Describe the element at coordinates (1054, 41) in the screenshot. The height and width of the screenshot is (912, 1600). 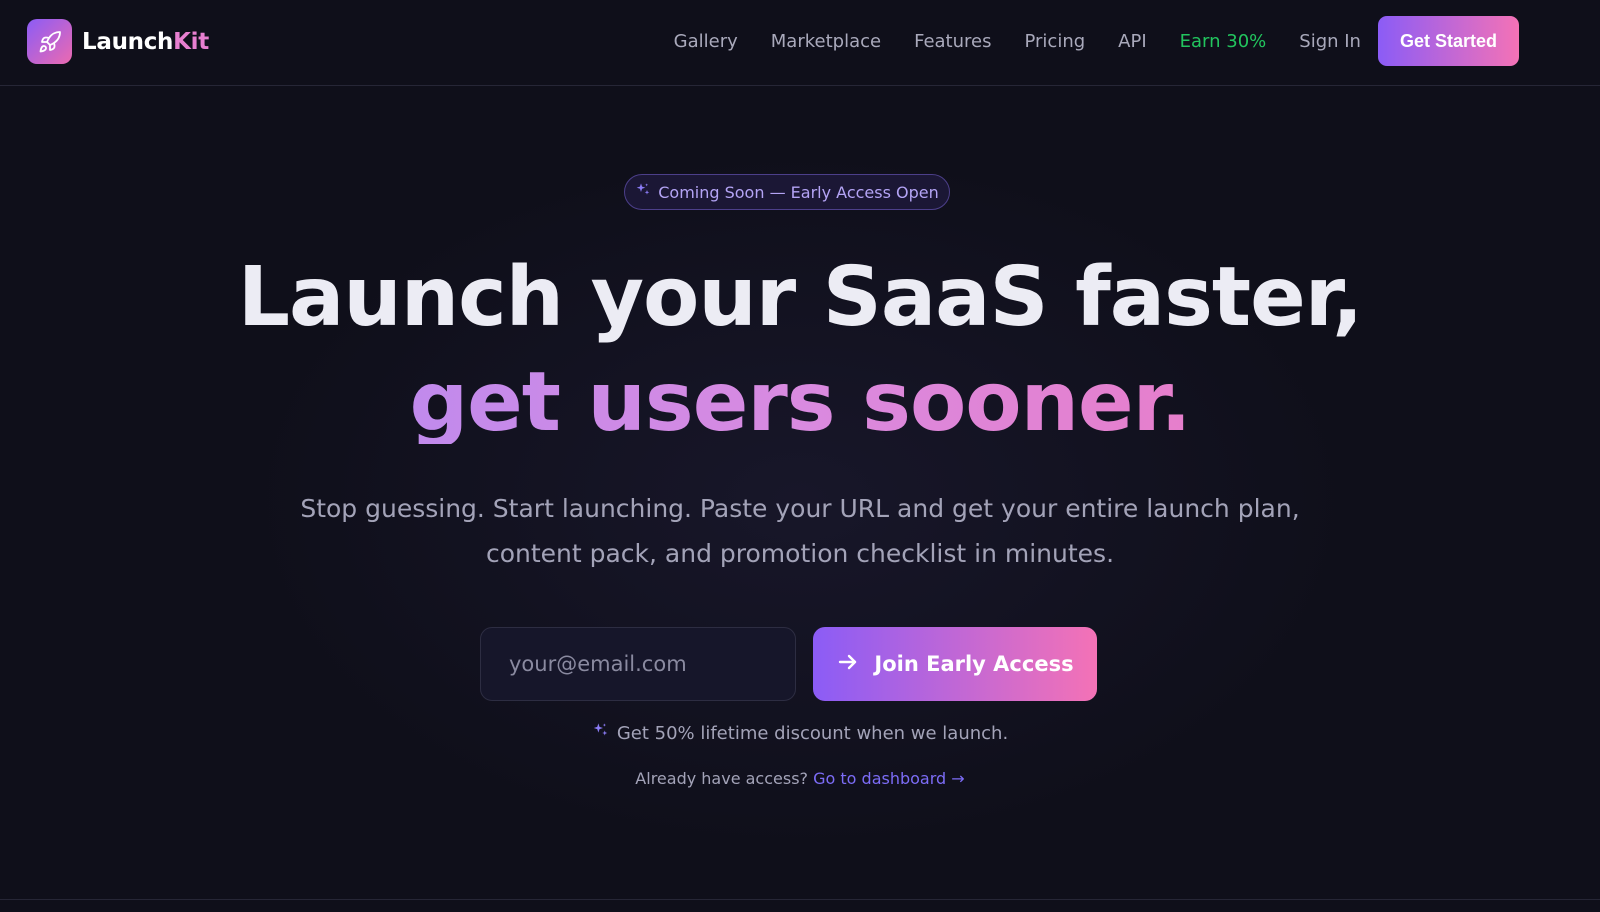
I see `nav-link-pricing: Pricing` at that location.